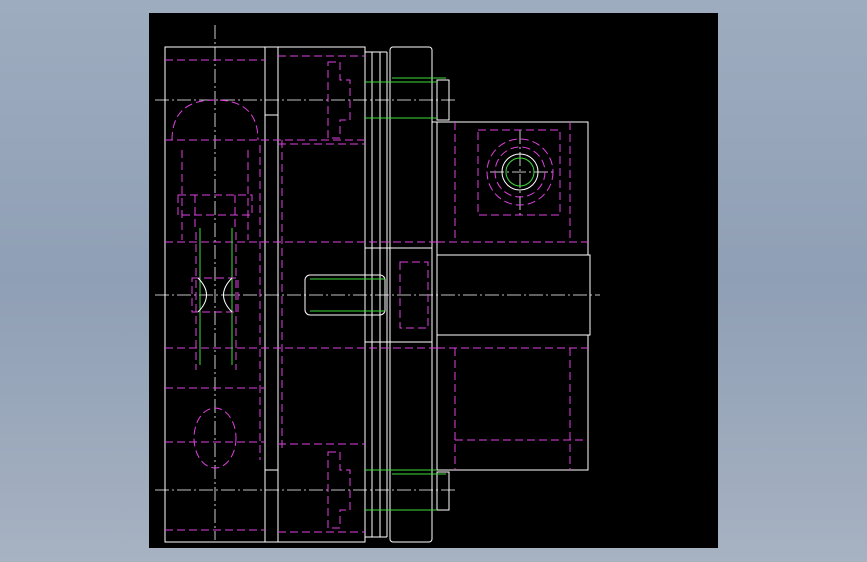  I want to click on clamp-body-left, so click(221, 294).